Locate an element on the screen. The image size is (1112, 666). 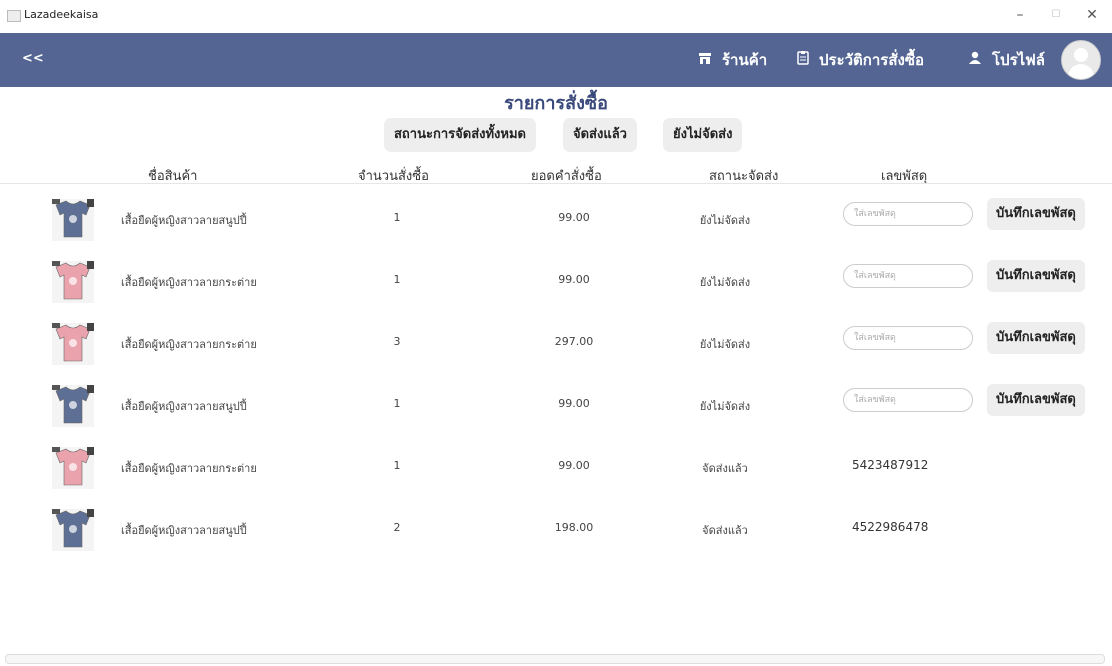
nav-history-label: ประวัติการสั่งซื้อ is located at coordinates (872, 60).